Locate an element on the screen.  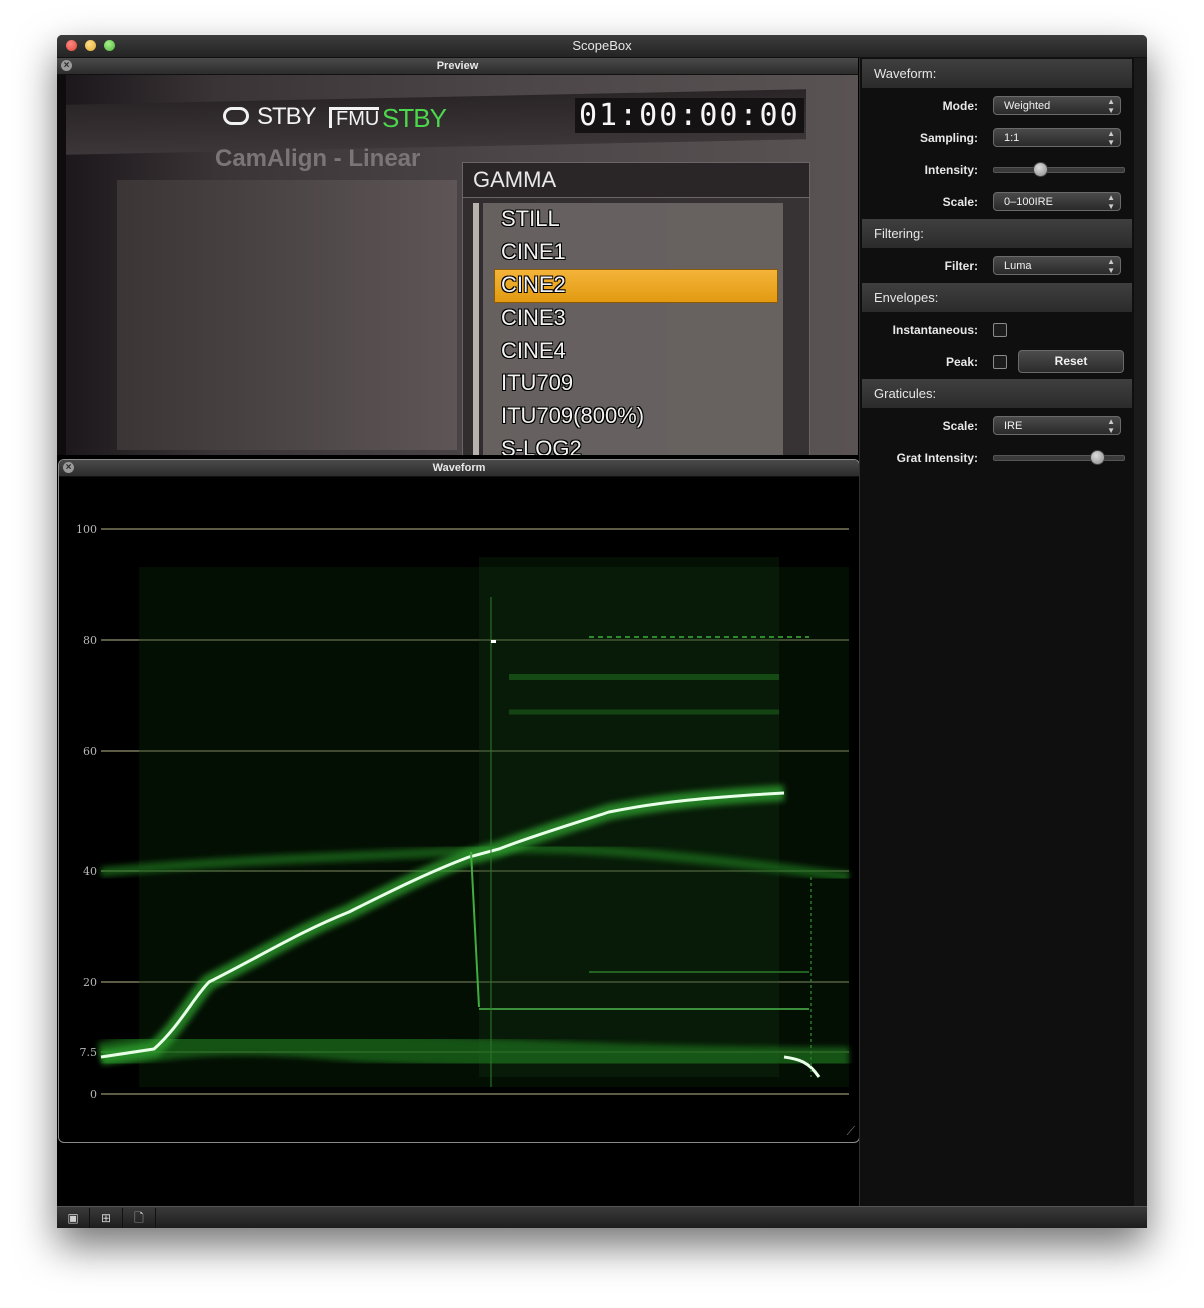
filter-value: Luma is located at coordinates (1018, 266).